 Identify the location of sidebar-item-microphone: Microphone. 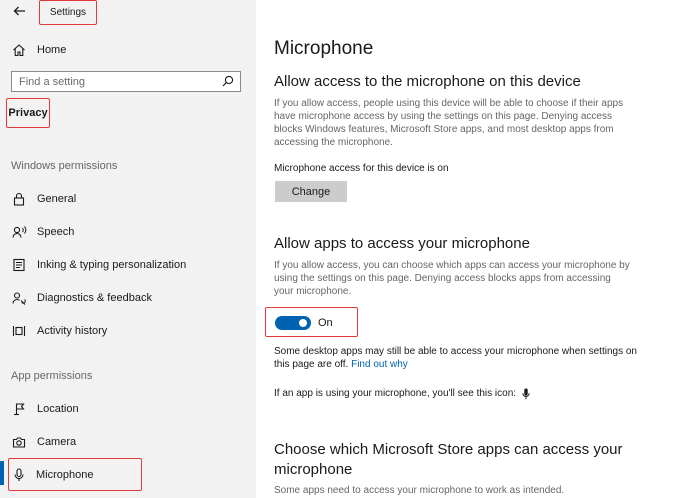
(75, 474).